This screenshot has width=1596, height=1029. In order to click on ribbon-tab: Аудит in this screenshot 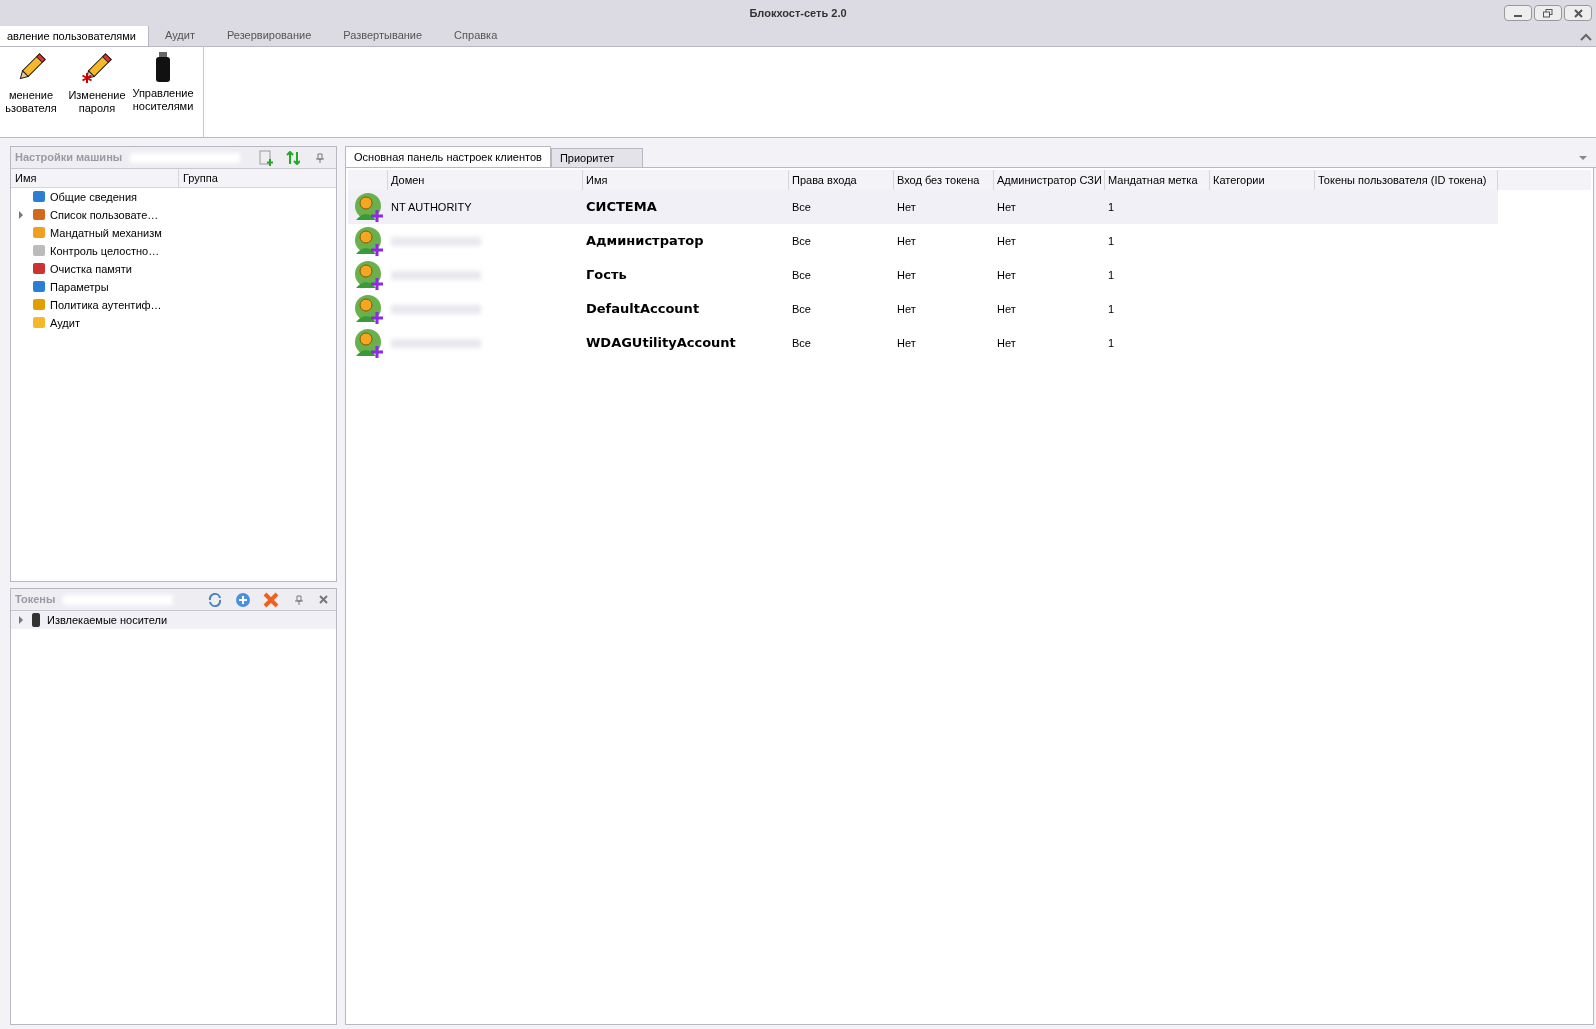, I will do `click(180, 35)`.